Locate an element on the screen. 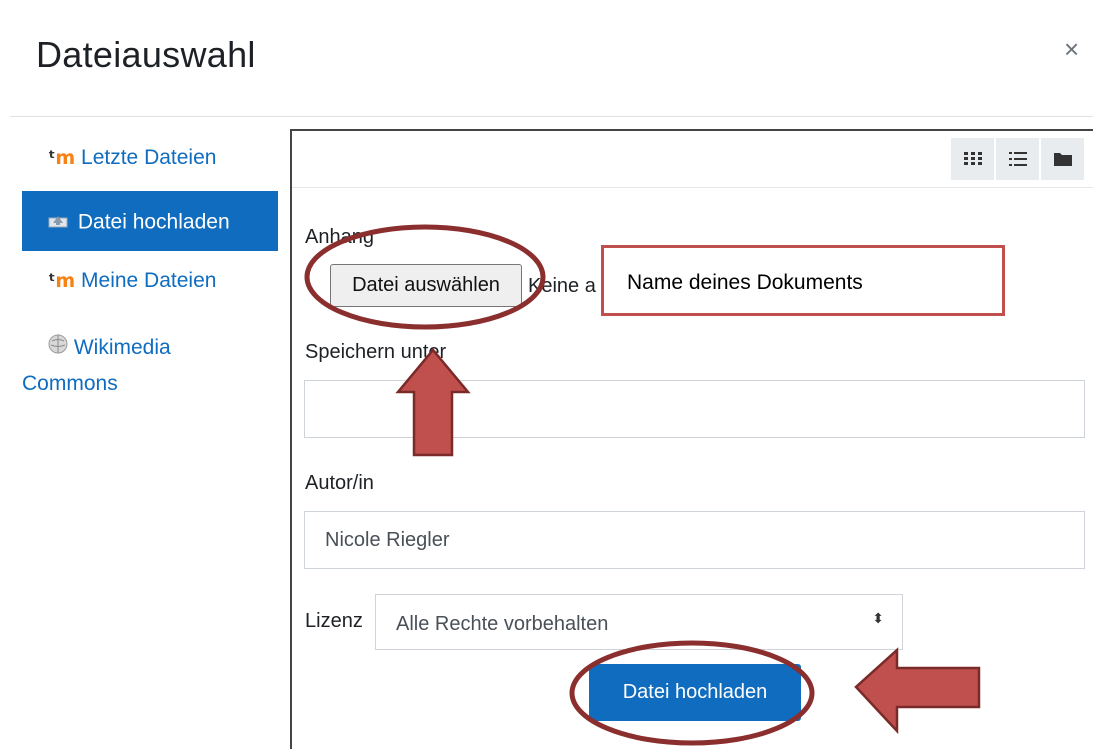  author-field is located at coordinates (694, 540).